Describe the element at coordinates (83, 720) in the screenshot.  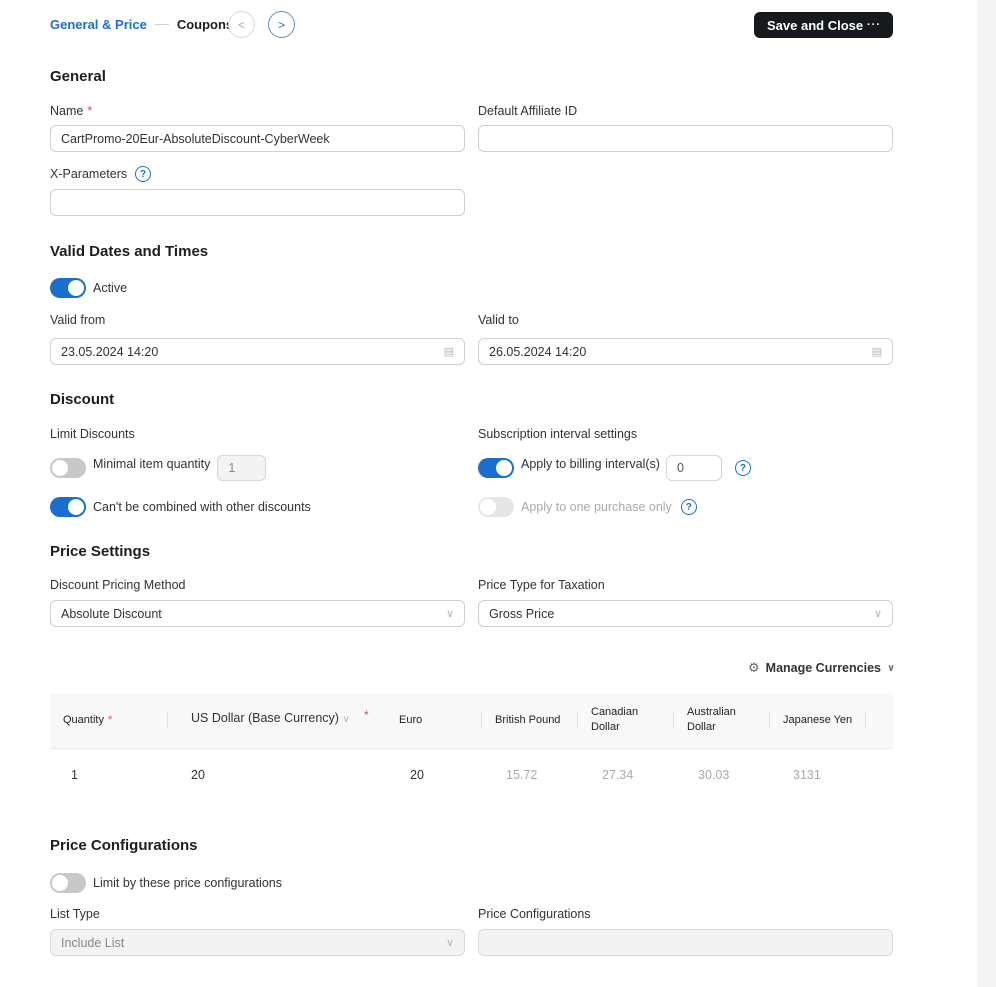
I see `col-quantity-text: Quantity` at that location.